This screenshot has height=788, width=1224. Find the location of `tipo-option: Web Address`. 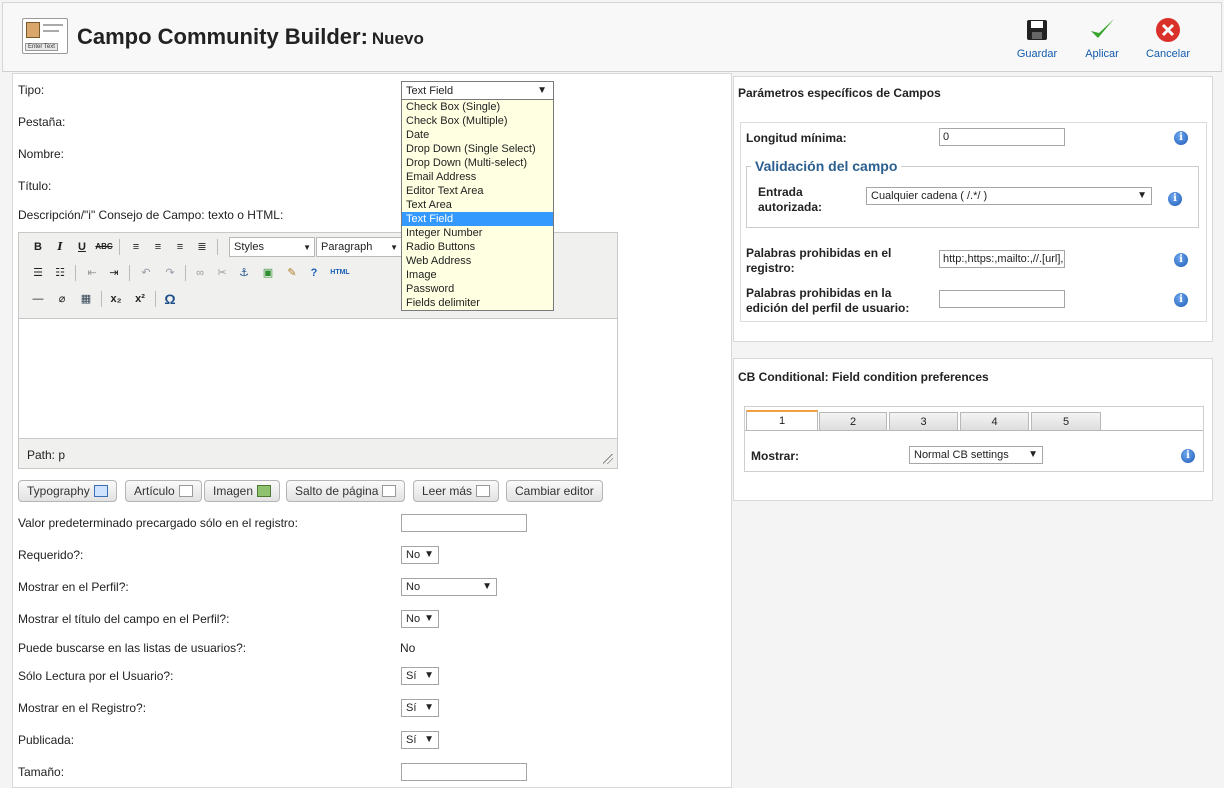

tipo-option: Web Address is located at coordinates (477, 261).